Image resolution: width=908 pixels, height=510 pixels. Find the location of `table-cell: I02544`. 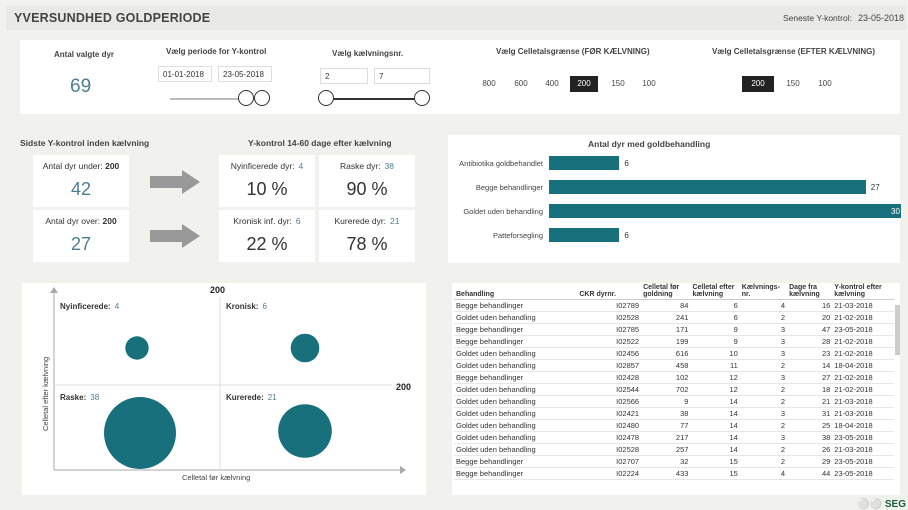

table-cell: I02544 is located at coordinates (609, 389).